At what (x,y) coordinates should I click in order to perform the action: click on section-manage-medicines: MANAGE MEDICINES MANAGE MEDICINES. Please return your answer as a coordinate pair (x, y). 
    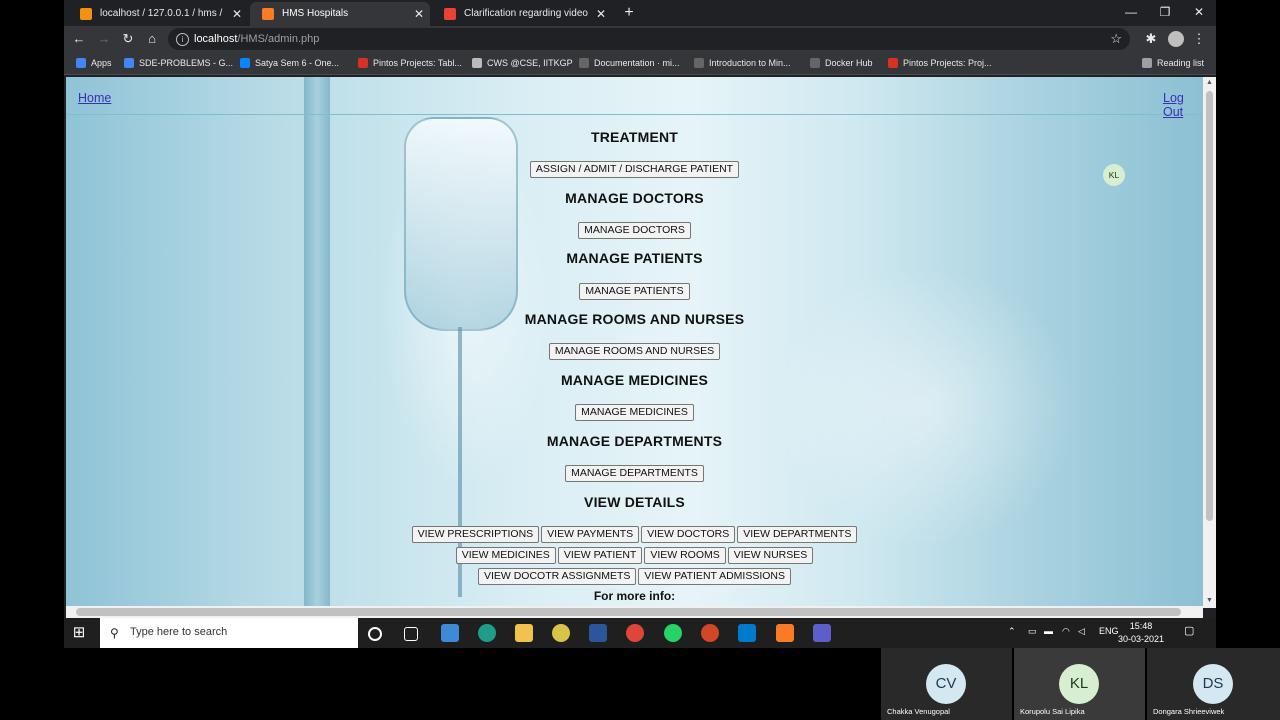
    Looking at the image, I should click on (634, 396).